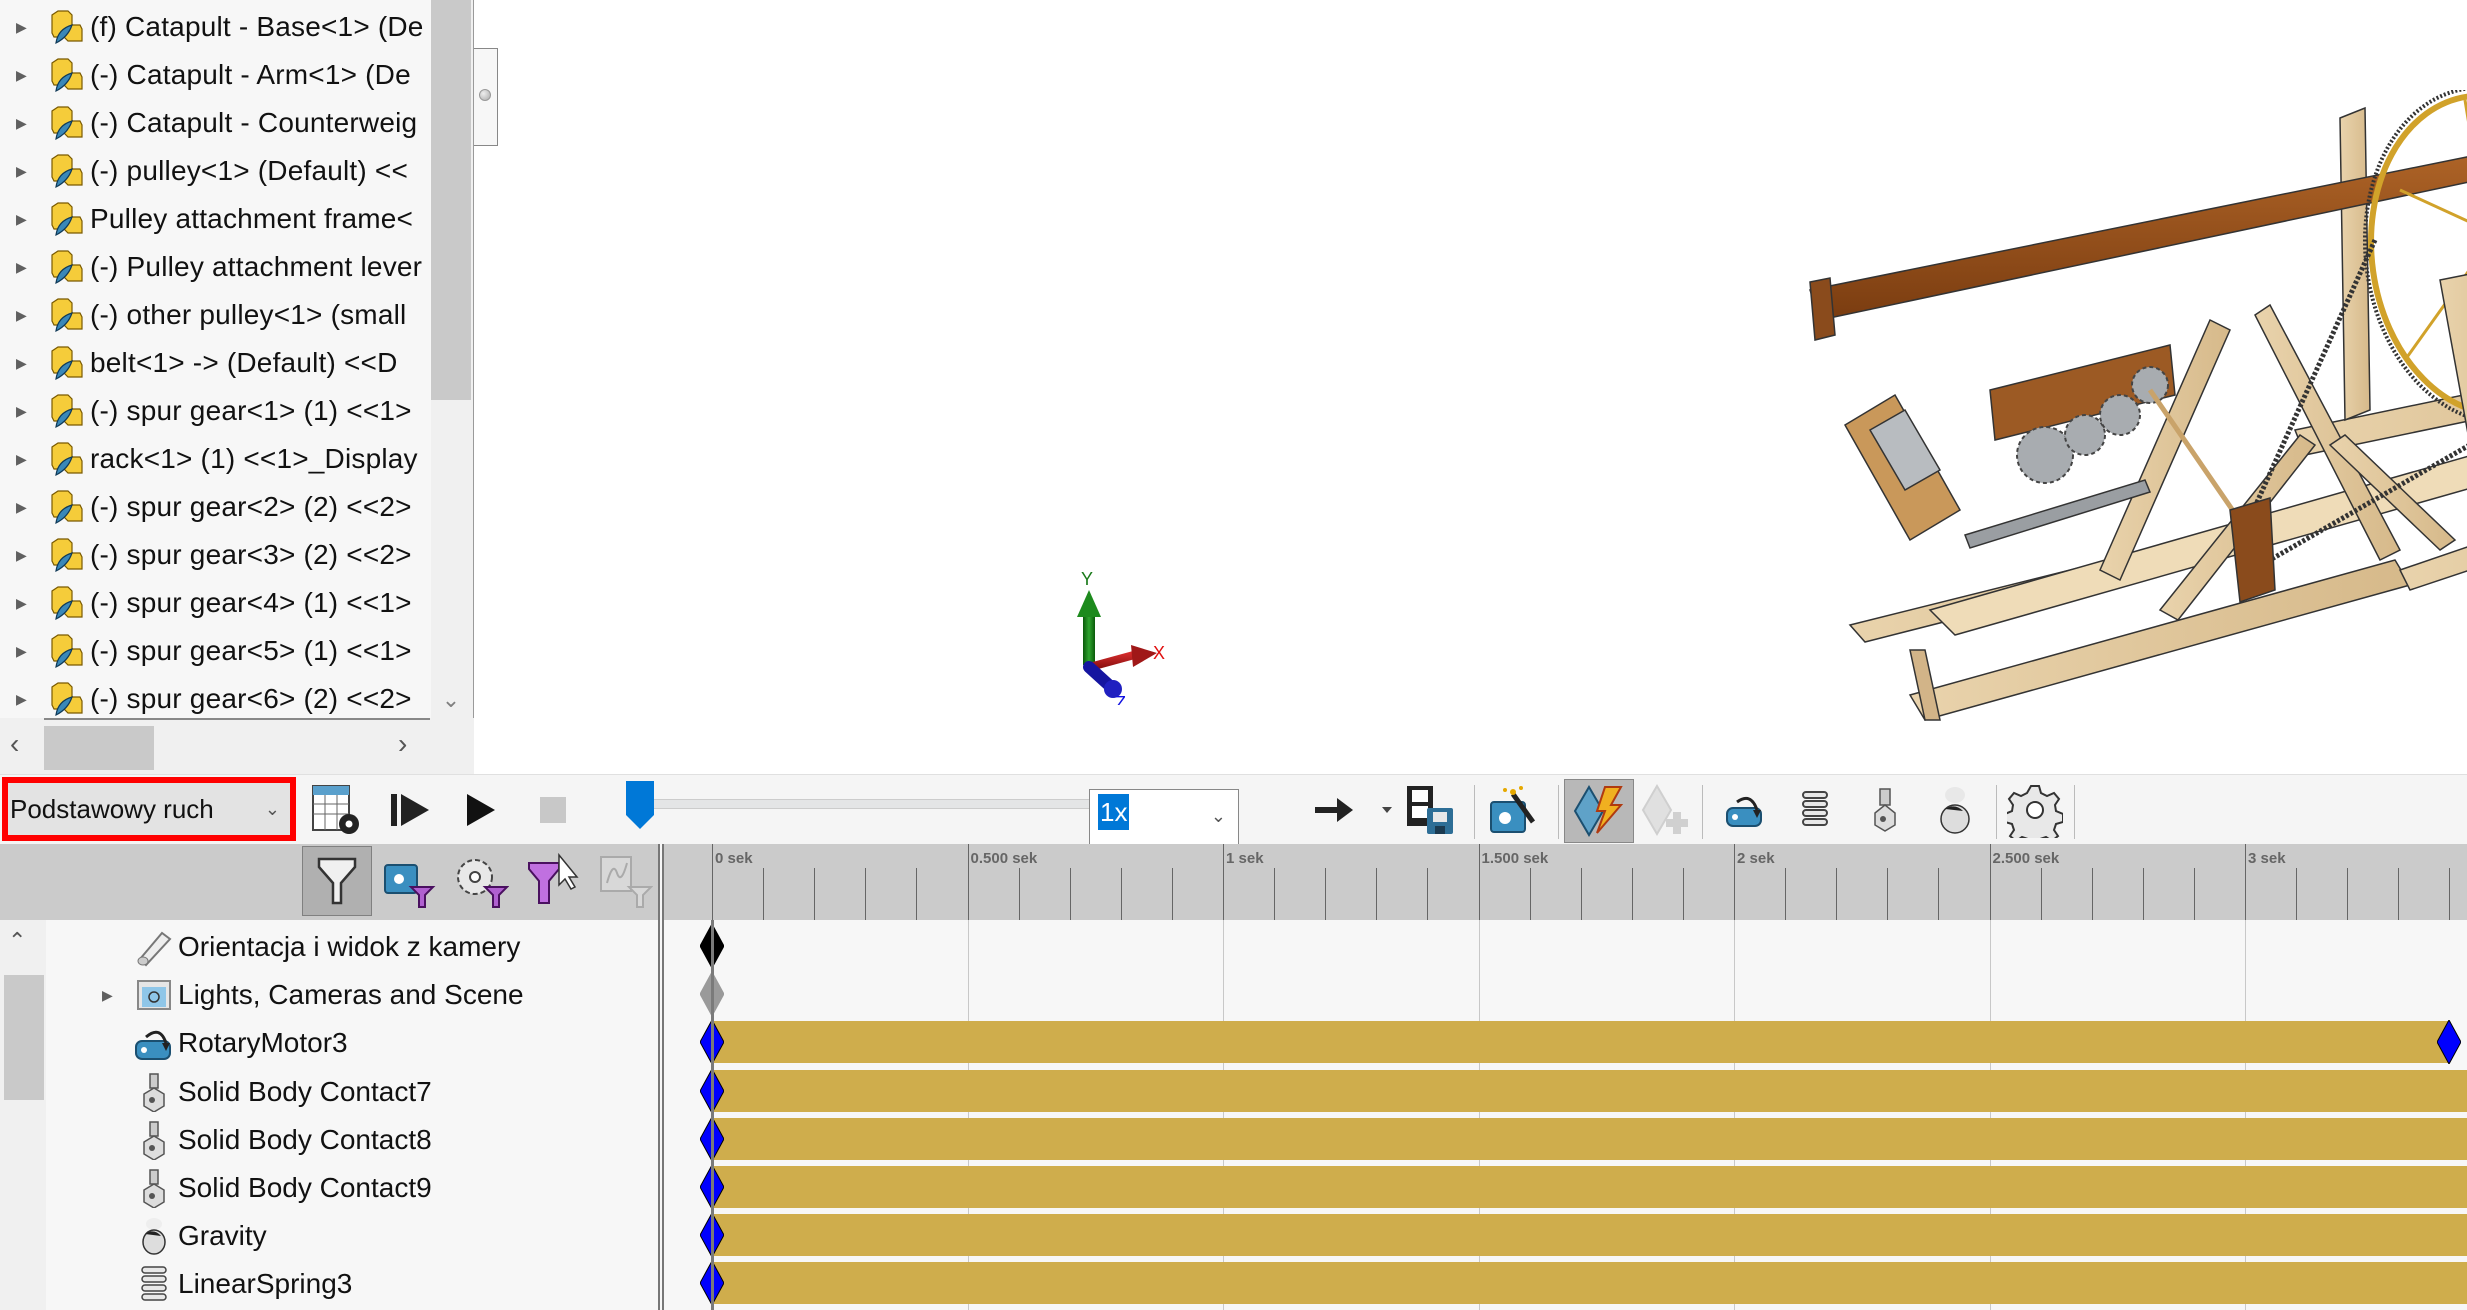 This screenshot has height=1310, width=2467. Describe the element at coordinates (325, 1092) in the screenshot. I see `motion-tree-item: Solid Body Contact7` at that location.